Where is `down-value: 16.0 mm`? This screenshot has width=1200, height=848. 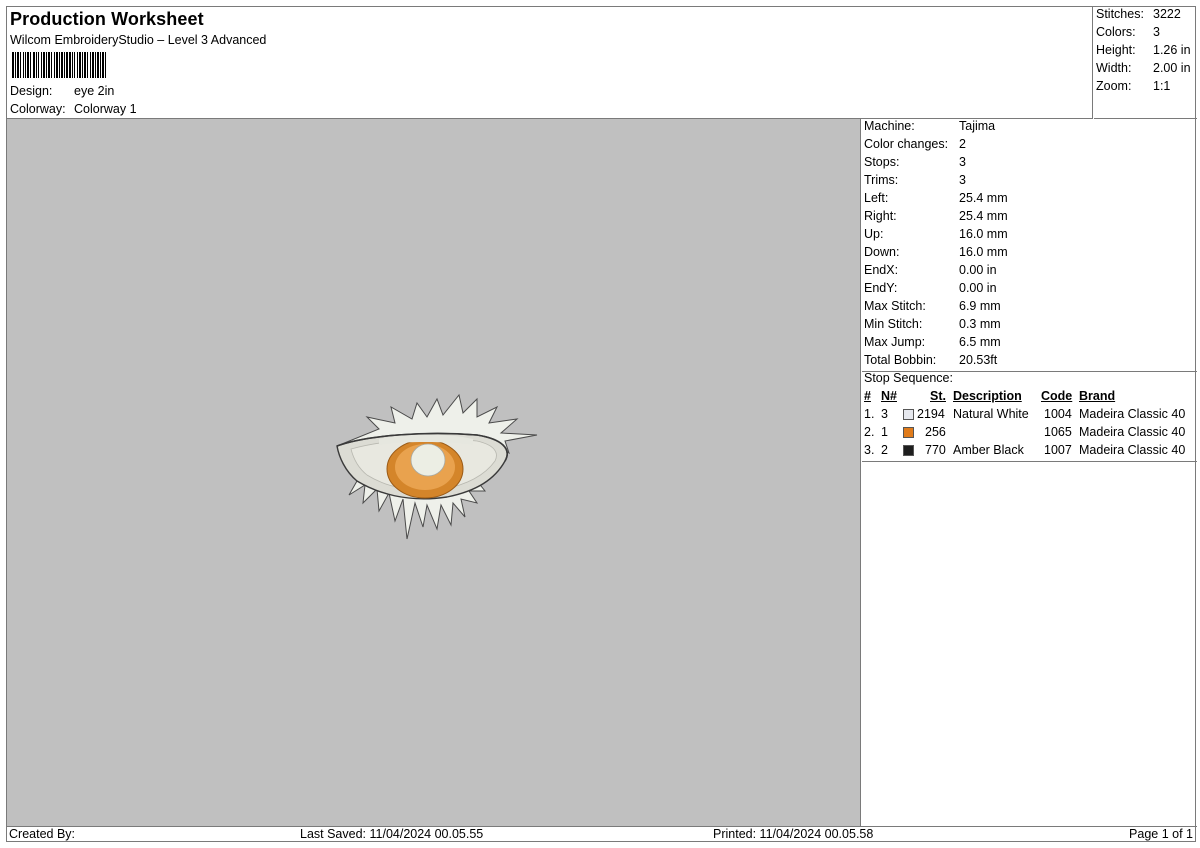 down-value: 16.0 mm is located at coordinates (983, 252).